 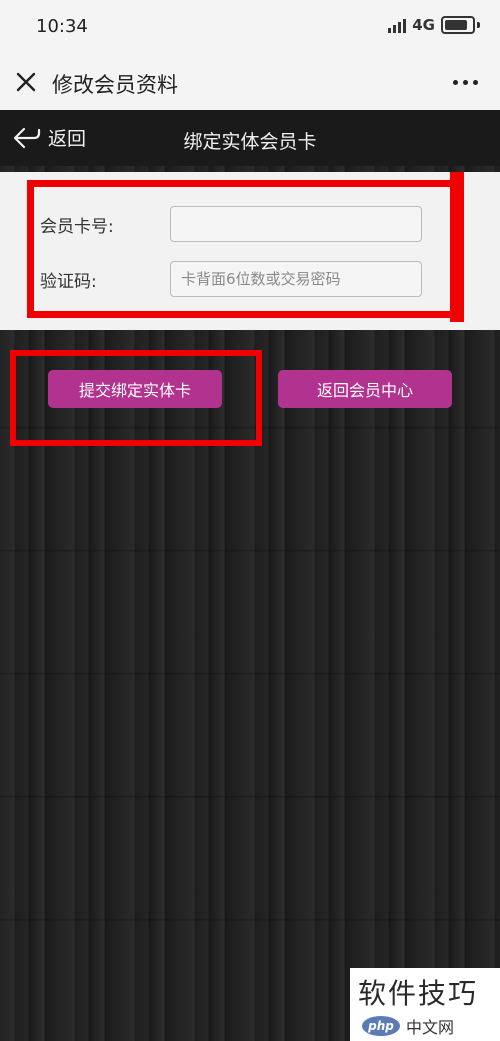 What do you see at coordinates (135, 389) in the screenshot?
I see `submit-bind-button: 提交绑定实体卡` at bounding box center [135, 389].